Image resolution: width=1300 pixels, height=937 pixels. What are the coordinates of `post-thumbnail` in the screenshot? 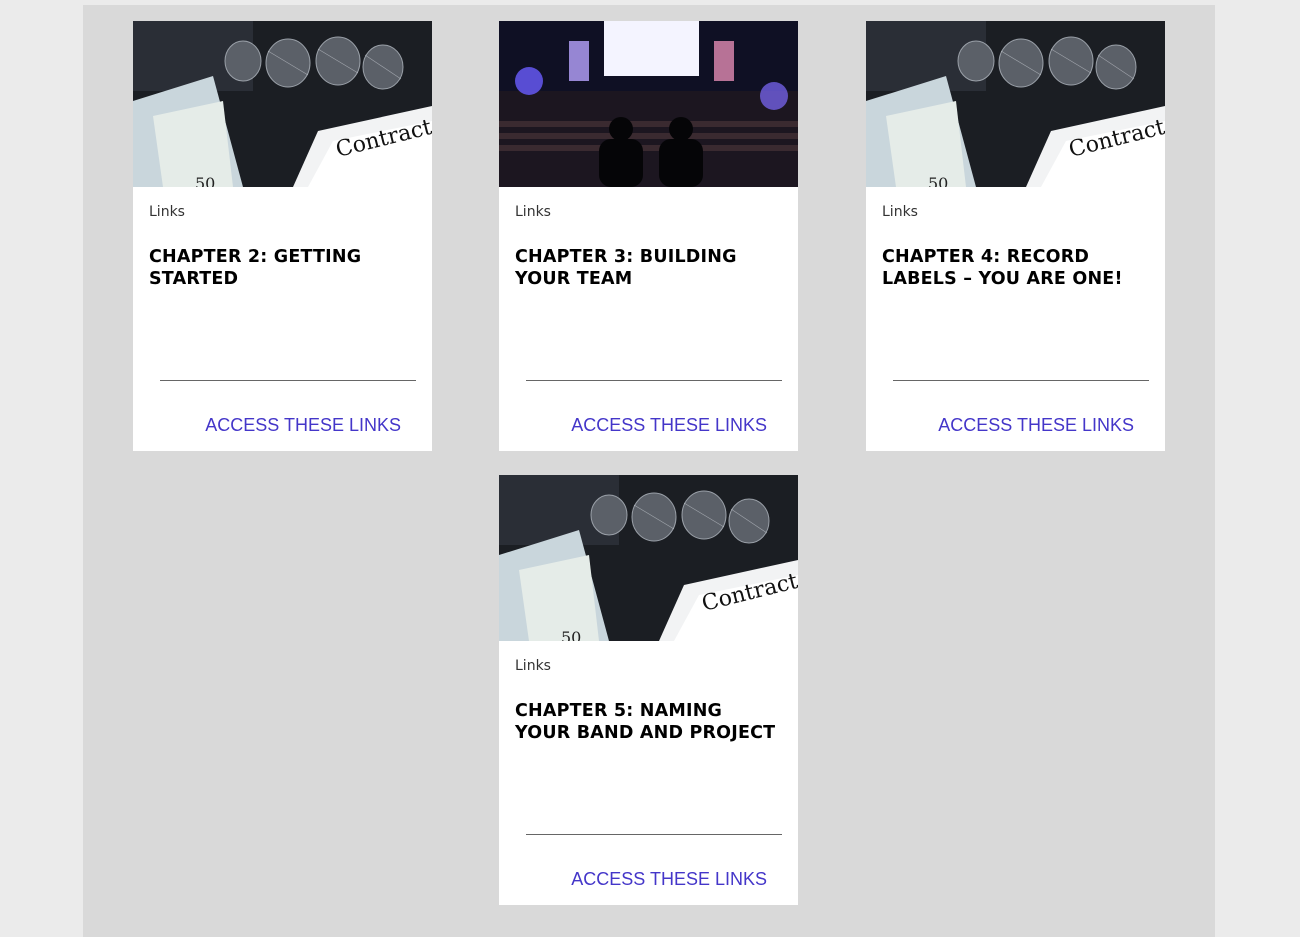 It's located at (648, 104).